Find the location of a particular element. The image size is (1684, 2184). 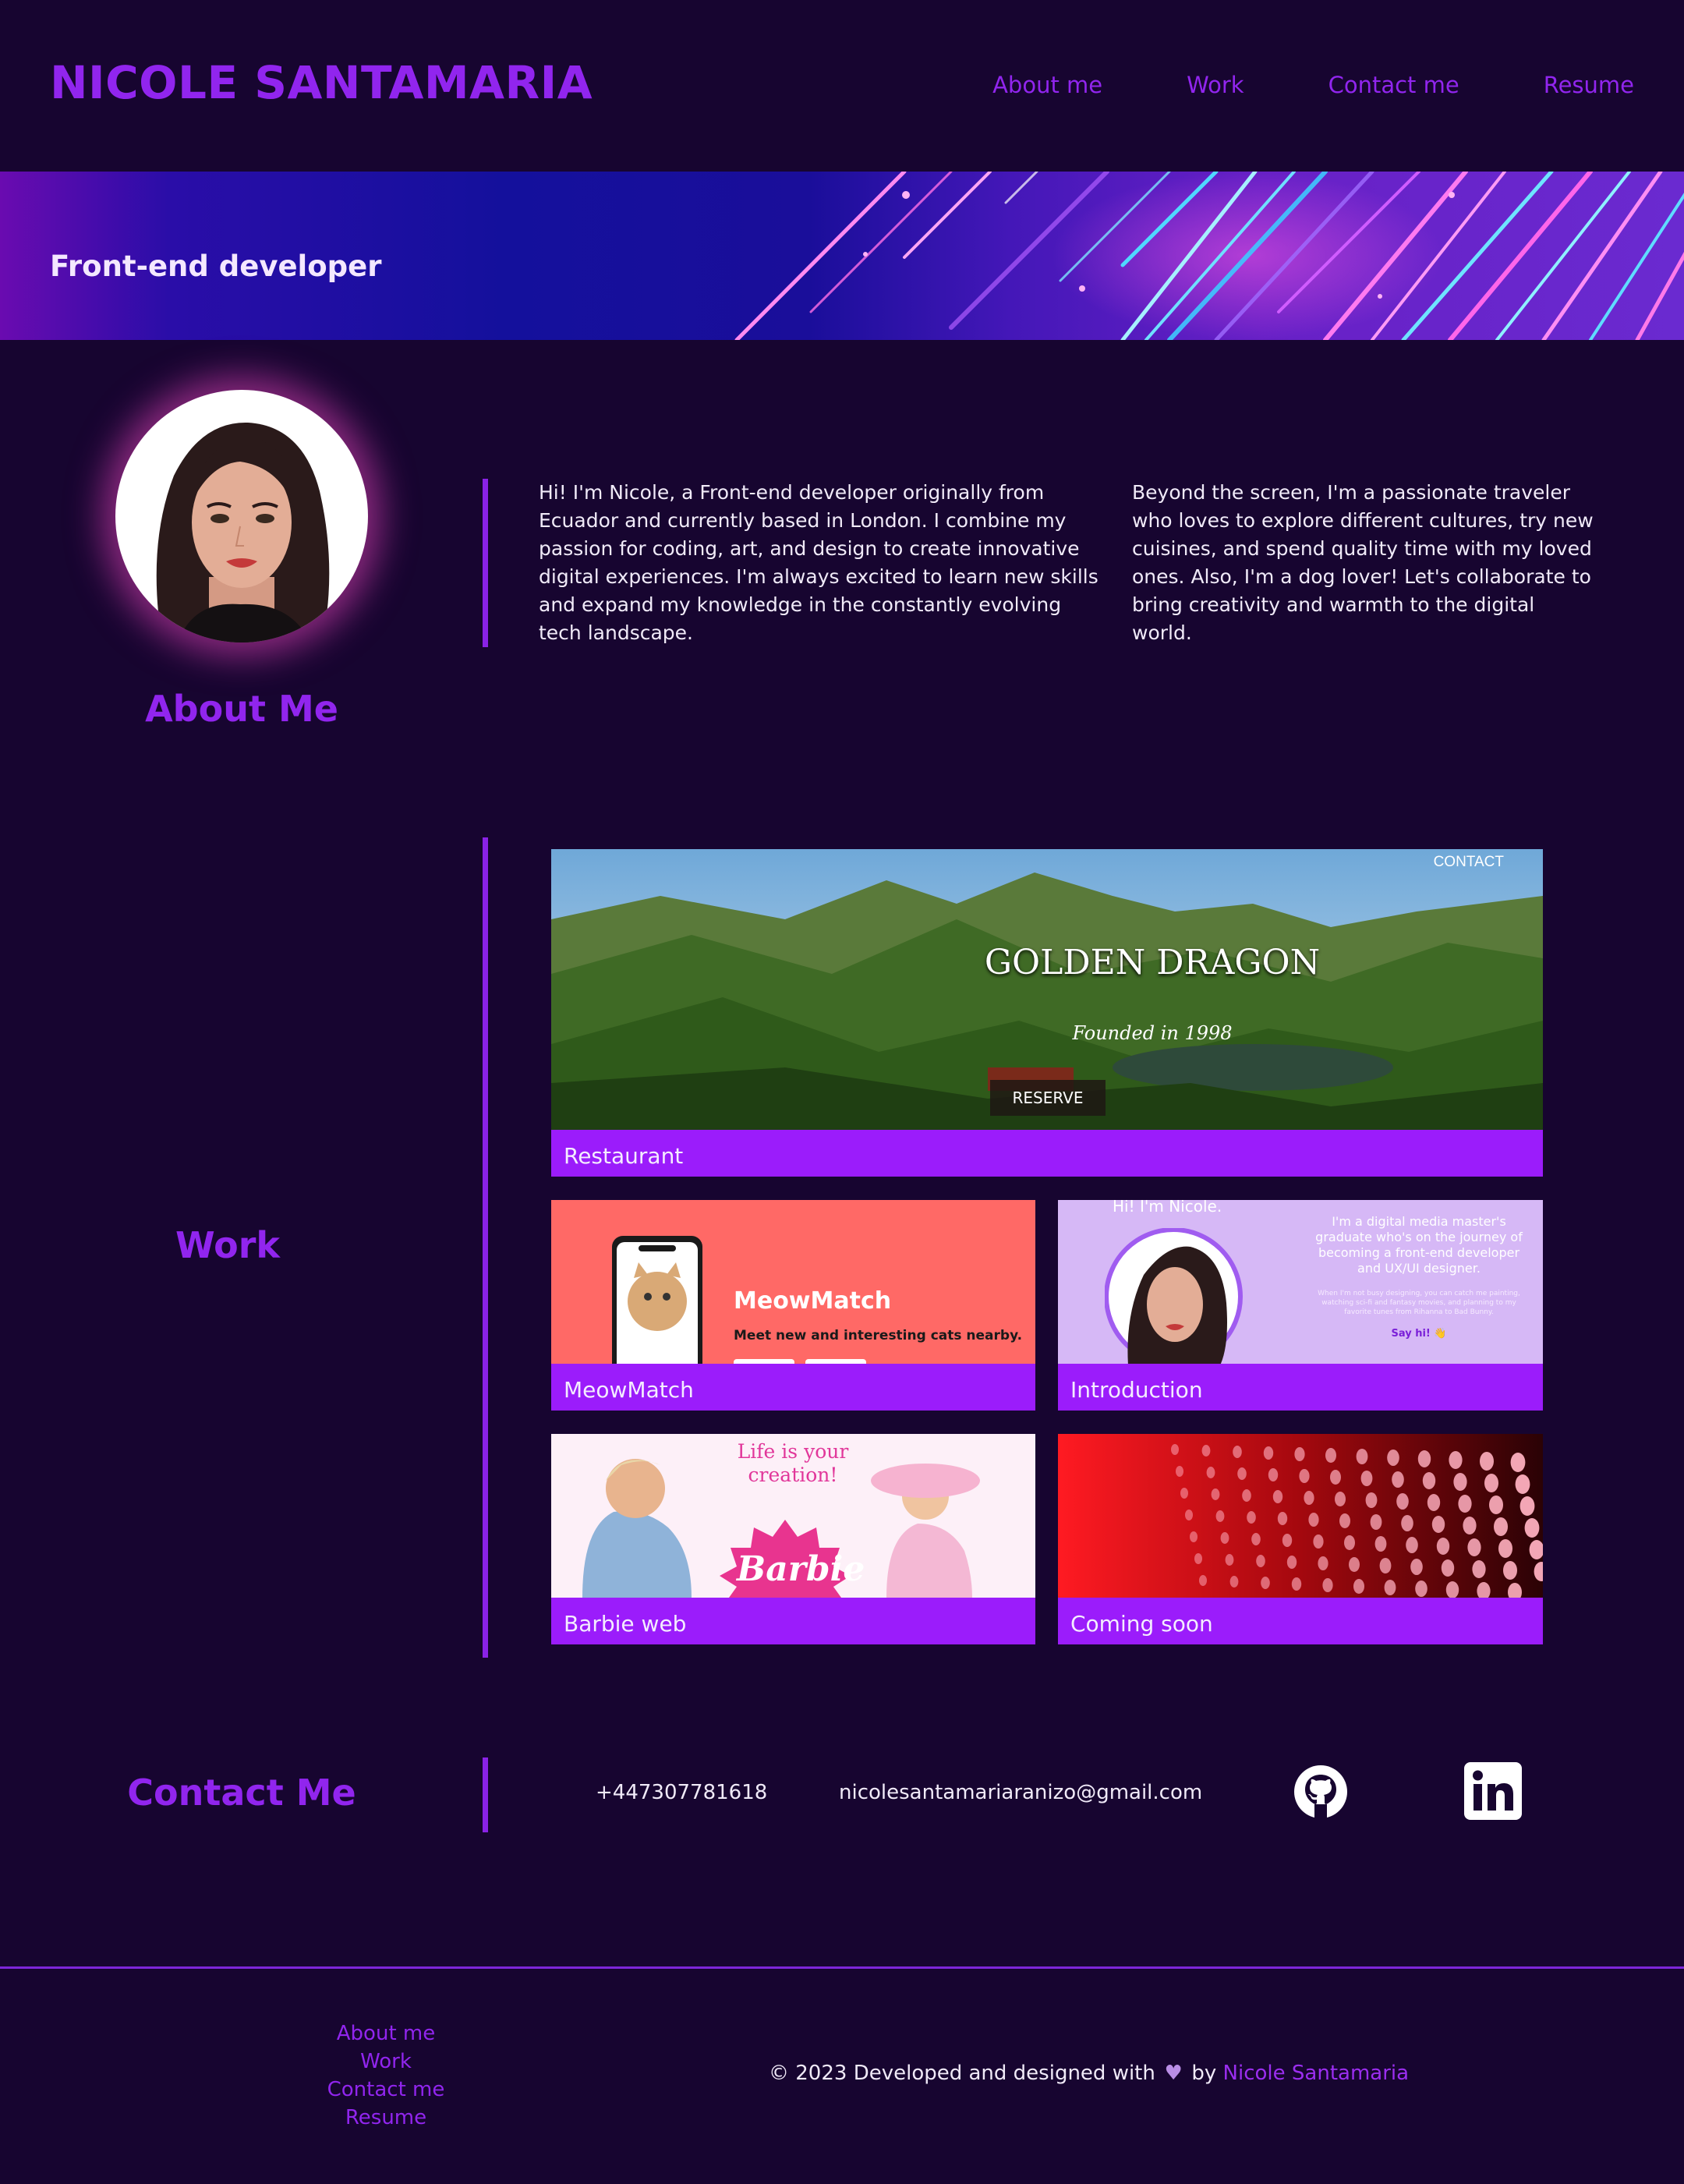

nav-resume: Resume is located at coordinates (1589, 85).